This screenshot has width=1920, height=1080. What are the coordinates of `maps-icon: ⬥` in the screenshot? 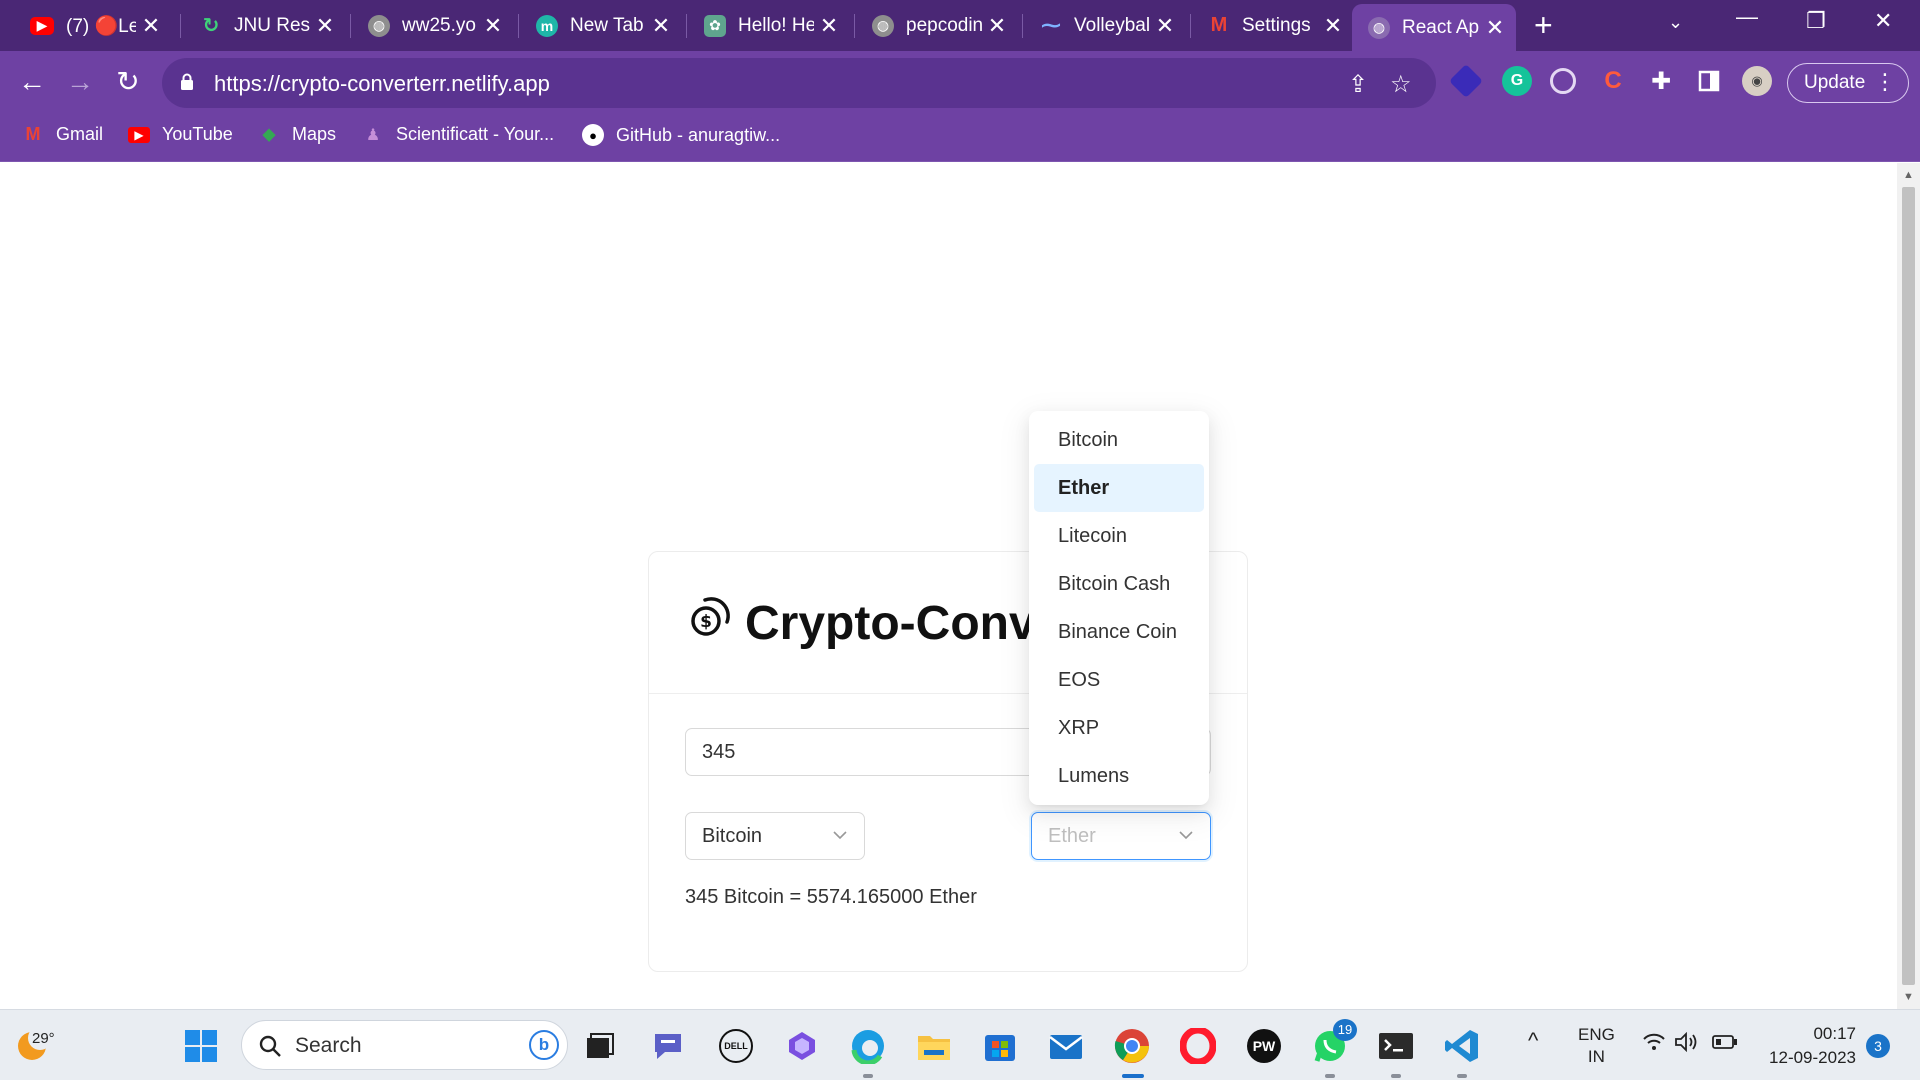 It's located at (269, 134).